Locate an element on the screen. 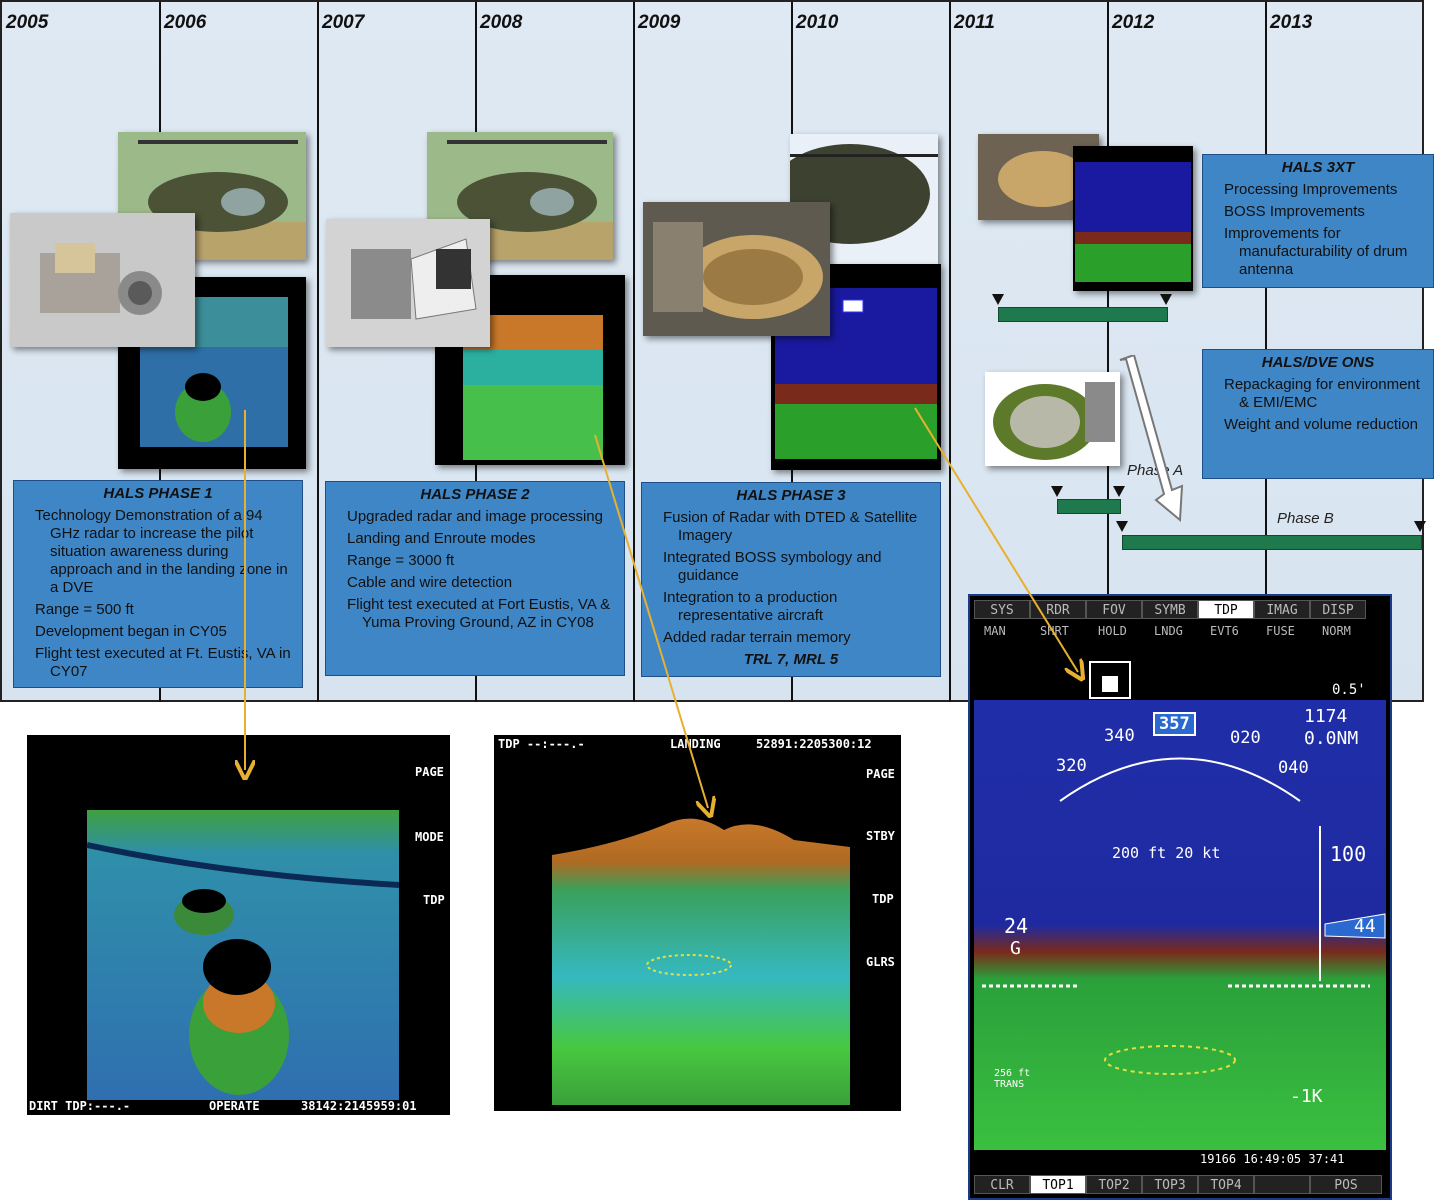 The image size is (1443, 1204). hud-left-readout: 24 is located at coordinates (1016, 926).